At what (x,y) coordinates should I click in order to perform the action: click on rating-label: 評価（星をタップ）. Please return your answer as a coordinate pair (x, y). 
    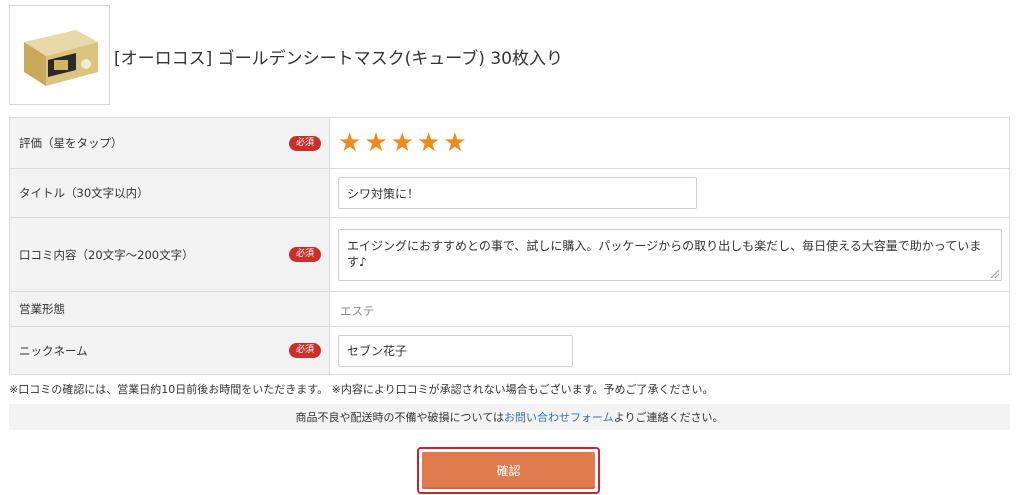
    Looking at the image, I should click on (71, 143).